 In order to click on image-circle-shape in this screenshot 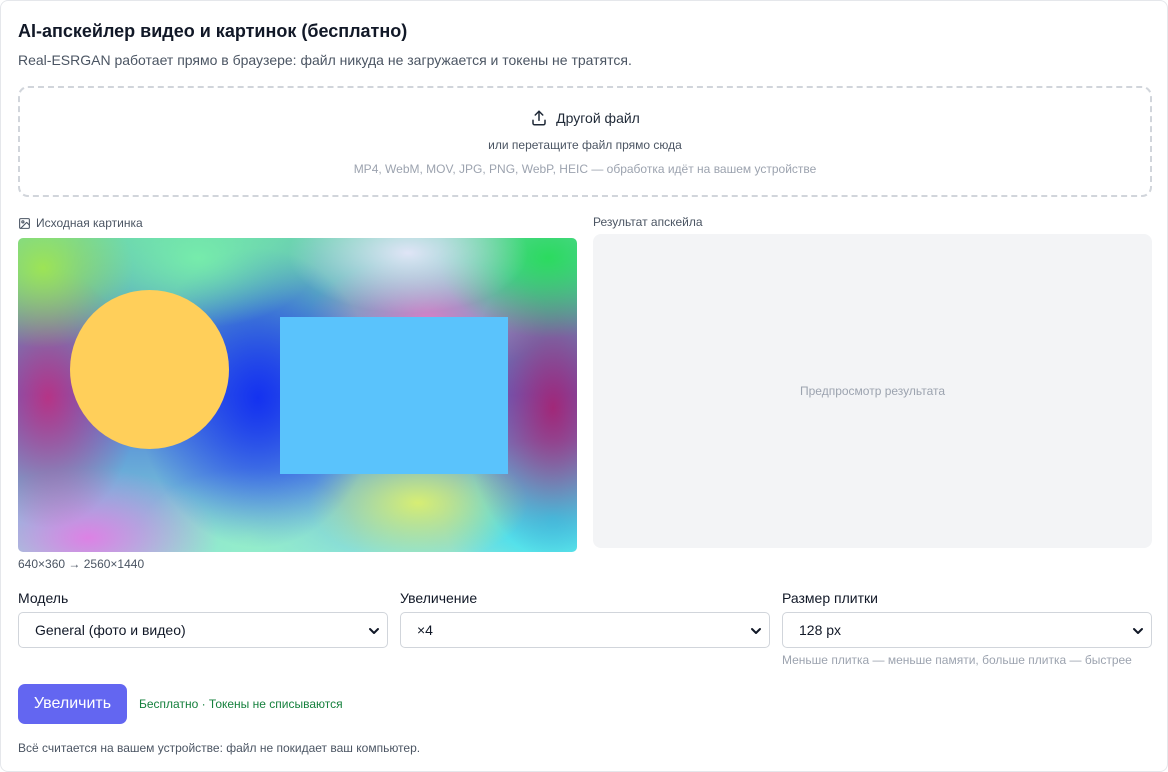, I will do `click(149, 369)`.